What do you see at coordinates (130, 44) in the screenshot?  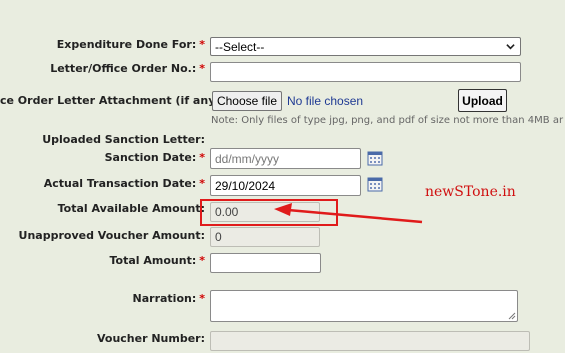 I see `expenditure-label: Expenditure Done For: *` at bounding box center [130, 44].